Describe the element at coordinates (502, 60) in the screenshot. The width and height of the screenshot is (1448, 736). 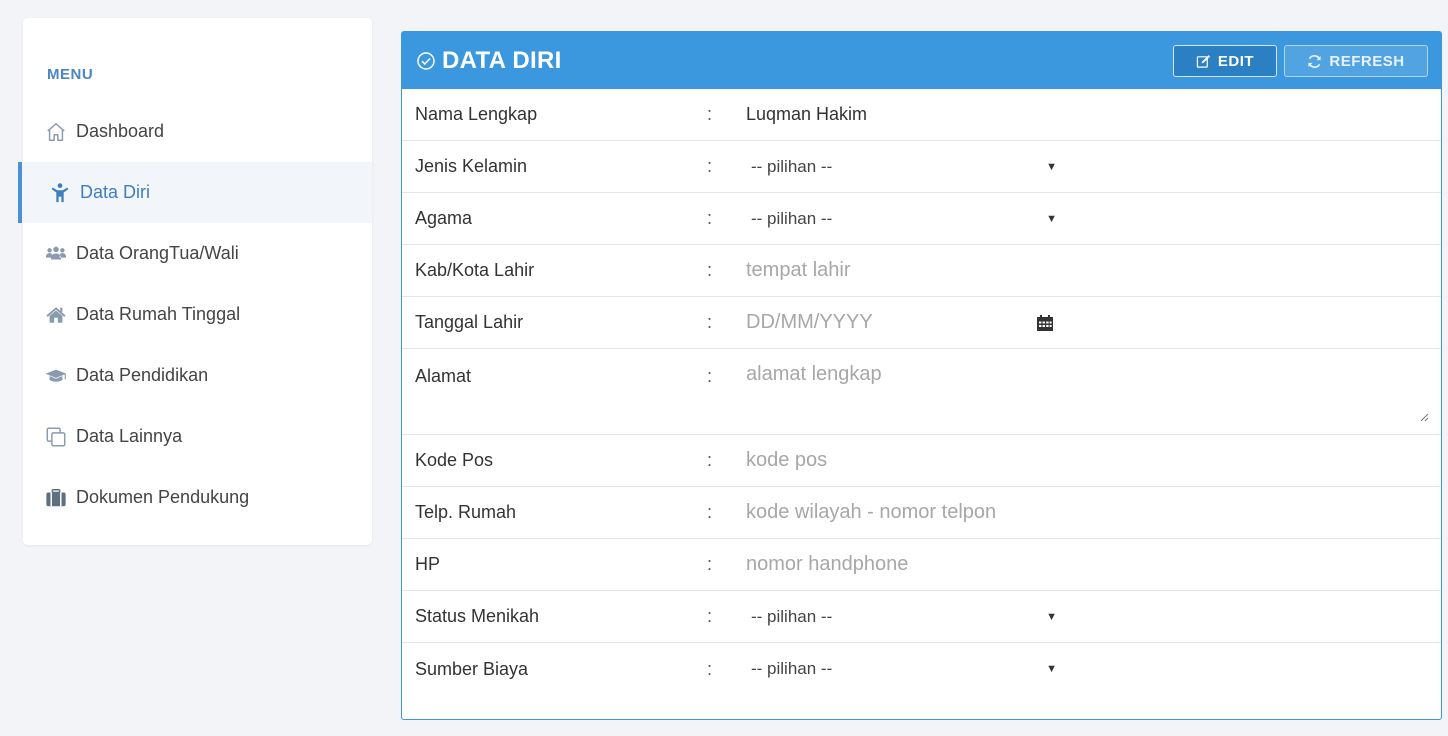
I see `panel-title: DATA DIRI` at that location.